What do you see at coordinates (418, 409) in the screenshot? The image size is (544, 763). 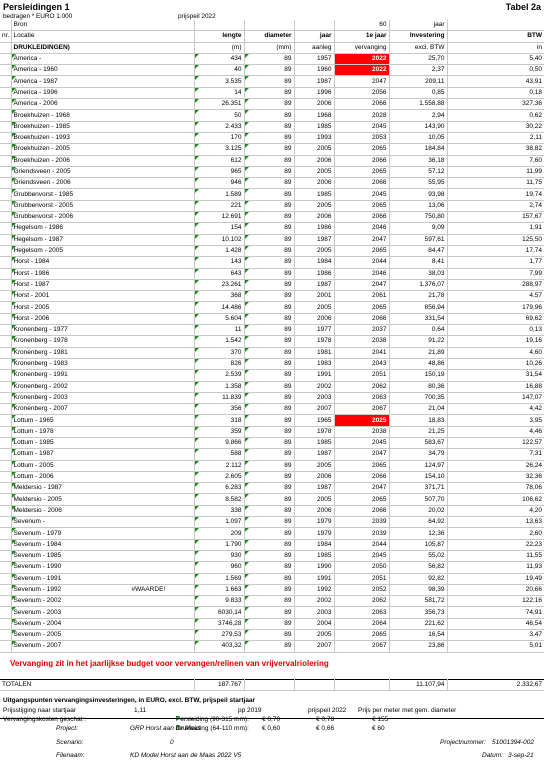 I see `investment-cell: 21,04` at bounding box center [418, 409].